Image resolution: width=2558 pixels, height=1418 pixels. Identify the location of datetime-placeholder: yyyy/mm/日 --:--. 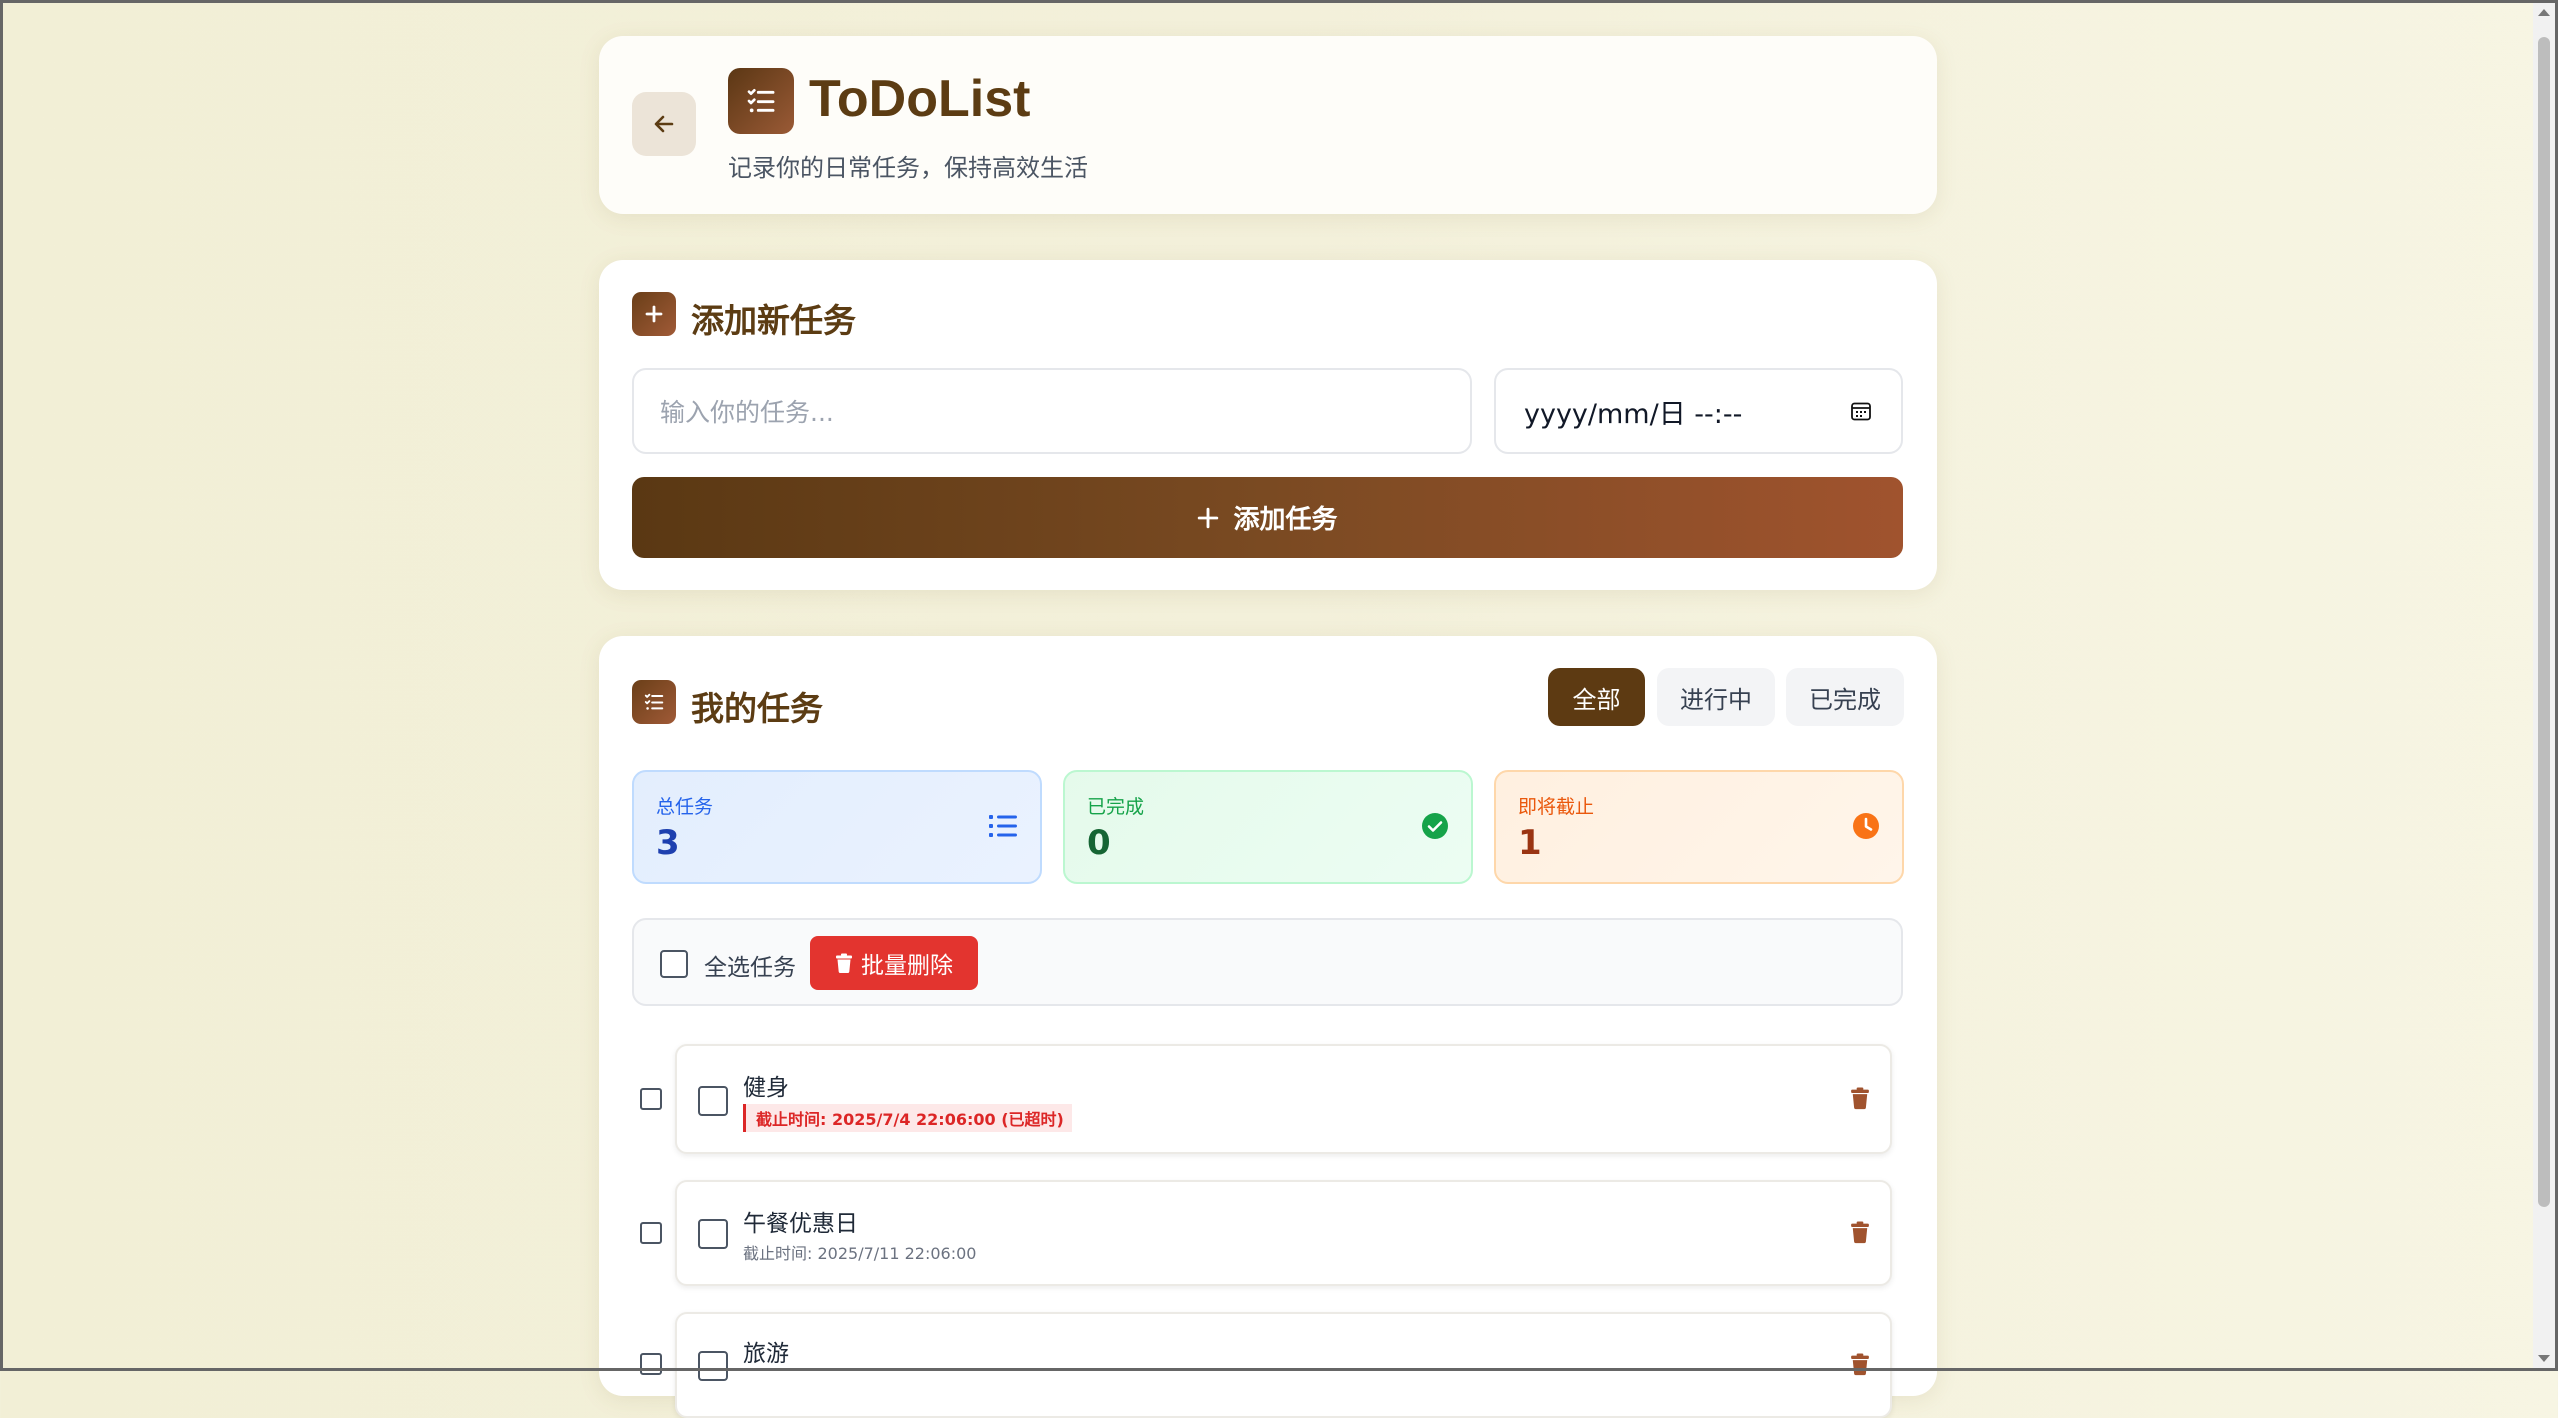
(1633, 414).